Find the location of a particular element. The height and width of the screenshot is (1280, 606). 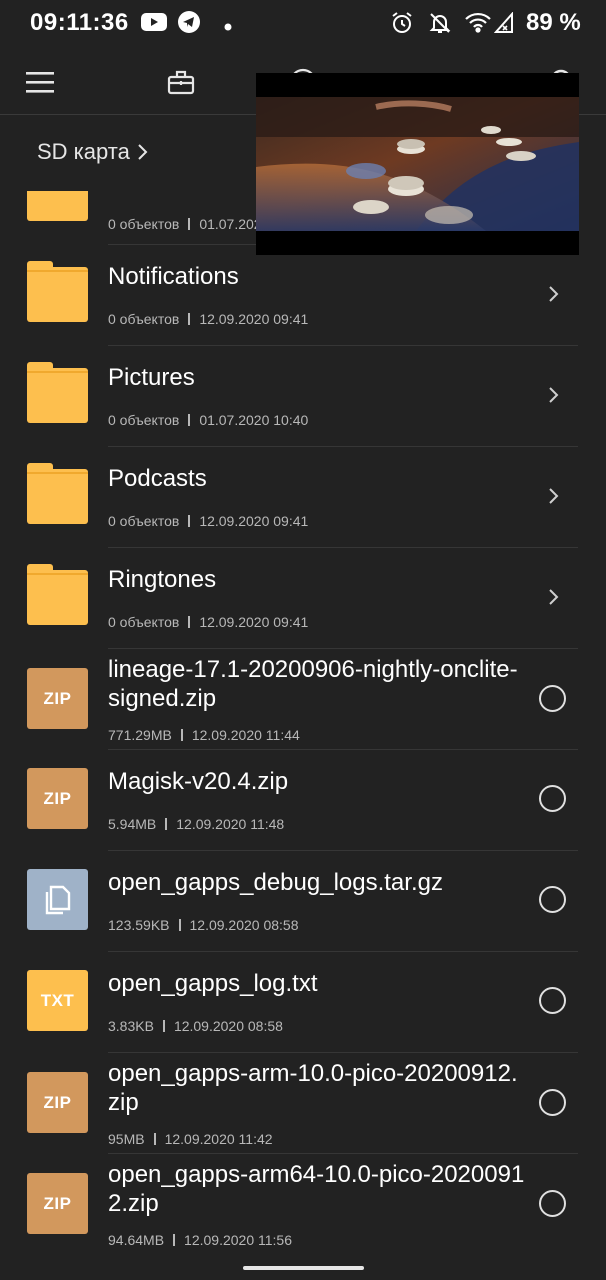

file-size: 123.59KB is located at coordinates (139, 925).